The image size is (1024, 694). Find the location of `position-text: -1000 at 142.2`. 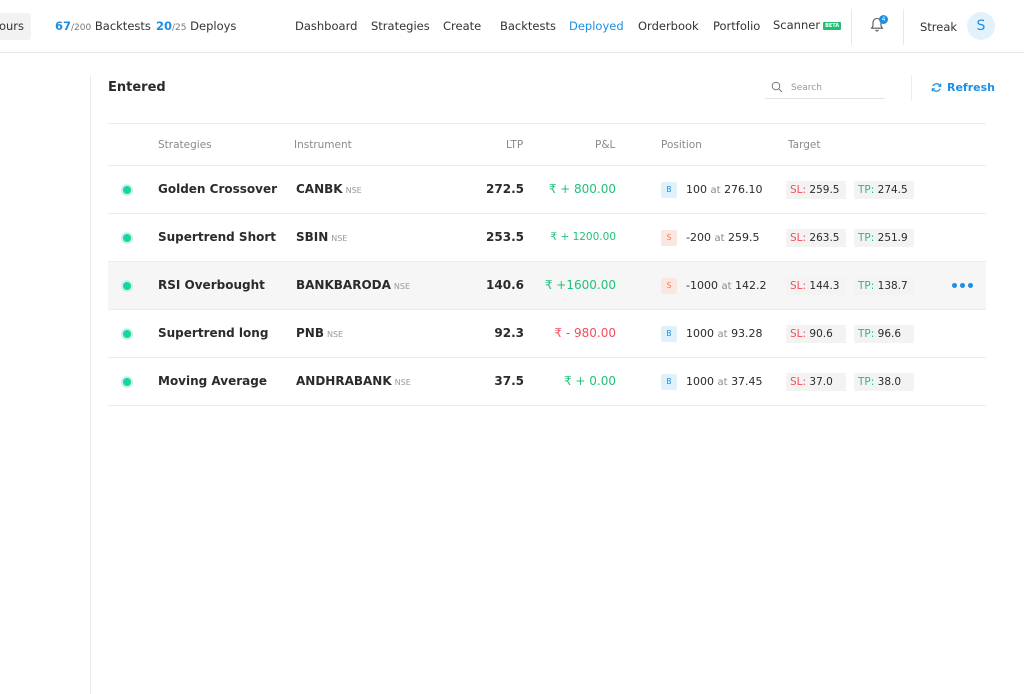

position-text: -1000 at 142.2 is located at coordinates (726, 285).